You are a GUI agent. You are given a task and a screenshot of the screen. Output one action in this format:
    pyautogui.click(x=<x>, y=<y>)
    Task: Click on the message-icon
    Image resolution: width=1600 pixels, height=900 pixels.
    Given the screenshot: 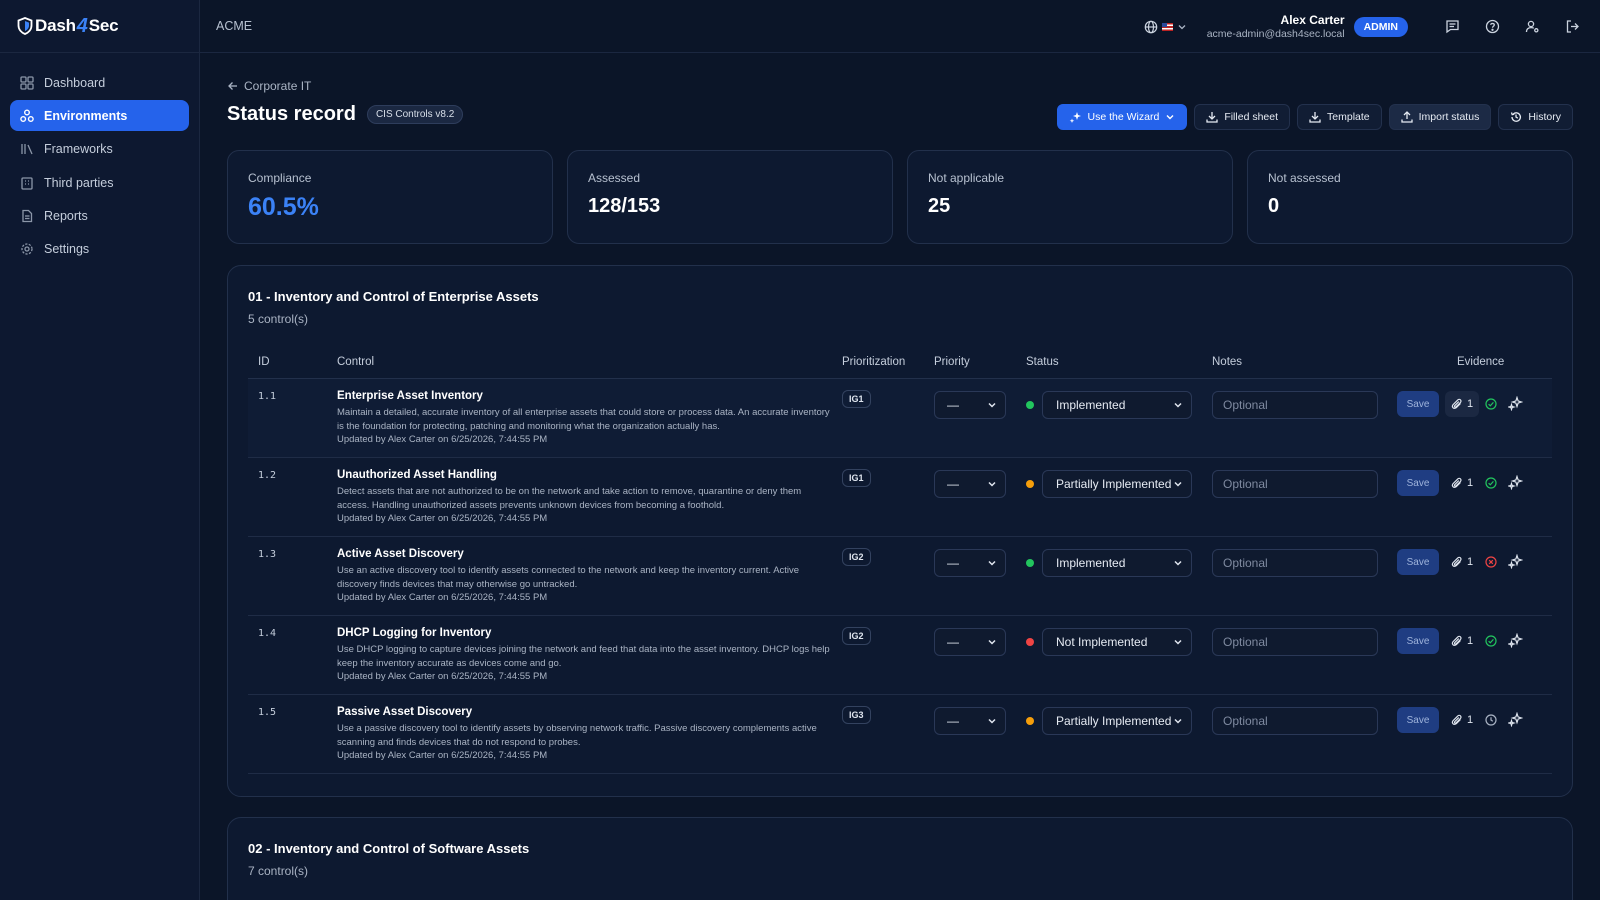 What is the action you would take?
    pyautogui.click(x=1452, y=27)
    